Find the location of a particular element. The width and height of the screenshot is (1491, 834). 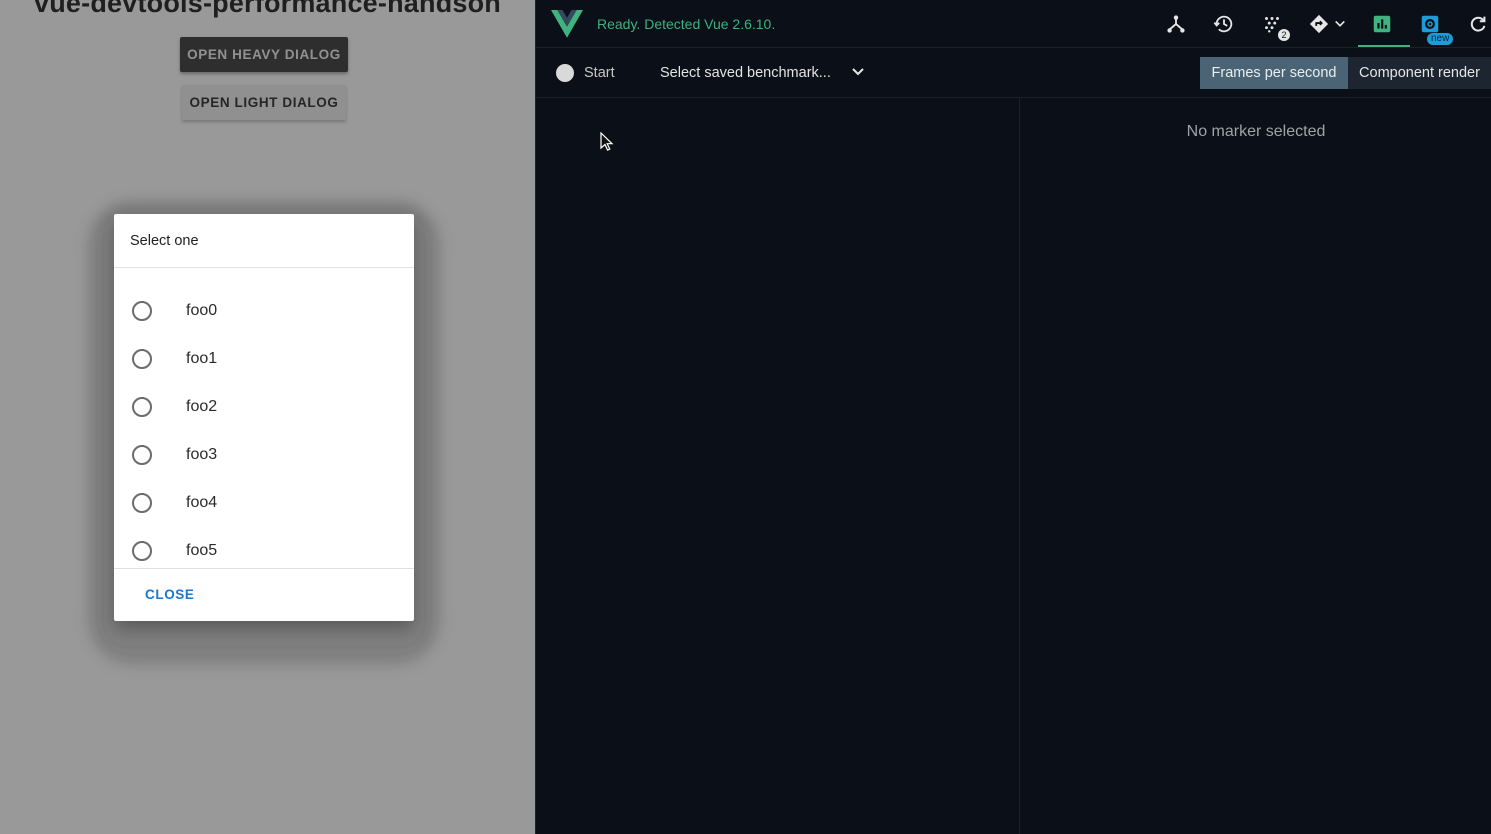

radio-label: foo1 is located at coordinates (202, 358).